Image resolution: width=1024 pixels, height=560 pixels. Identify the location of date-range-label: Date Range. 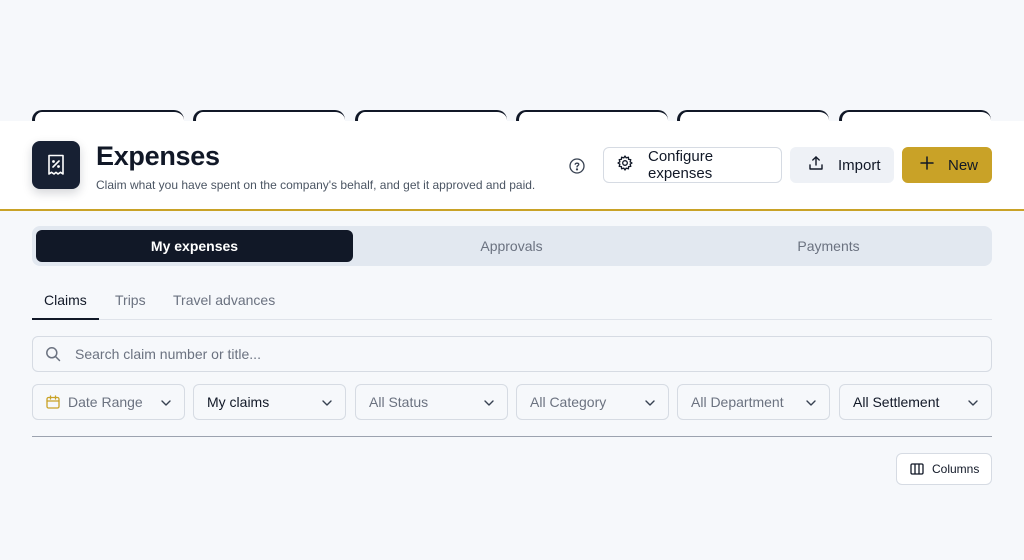
(105, 402).